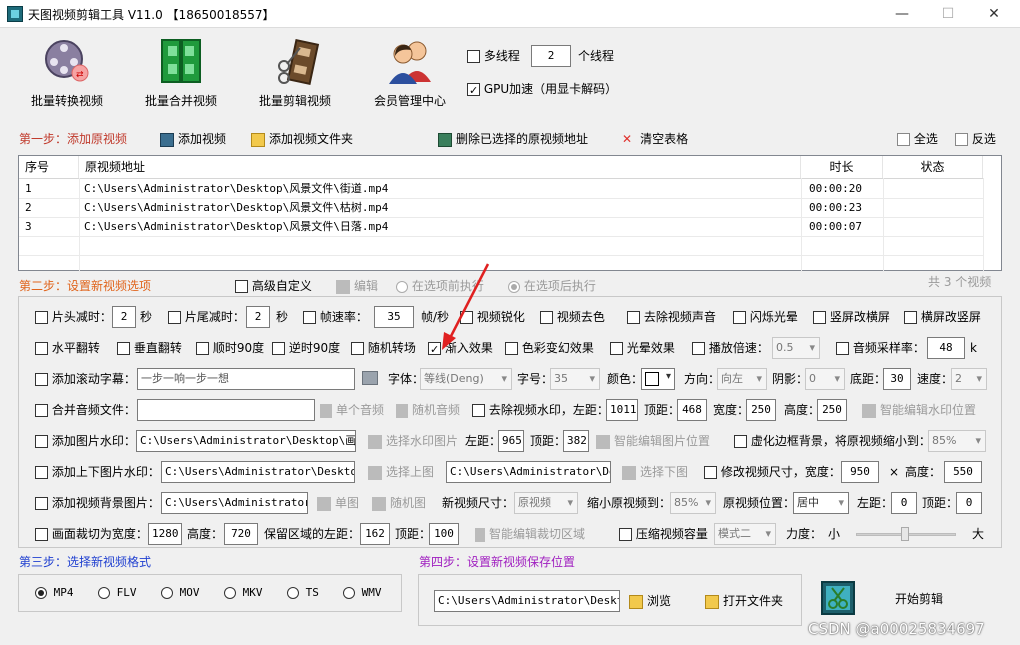 The image size is (1020, 645). What do you see at coordinates (551, 56) in the screenshot?
I see `thread-count-input: 2` at bounding box center [551, 56].